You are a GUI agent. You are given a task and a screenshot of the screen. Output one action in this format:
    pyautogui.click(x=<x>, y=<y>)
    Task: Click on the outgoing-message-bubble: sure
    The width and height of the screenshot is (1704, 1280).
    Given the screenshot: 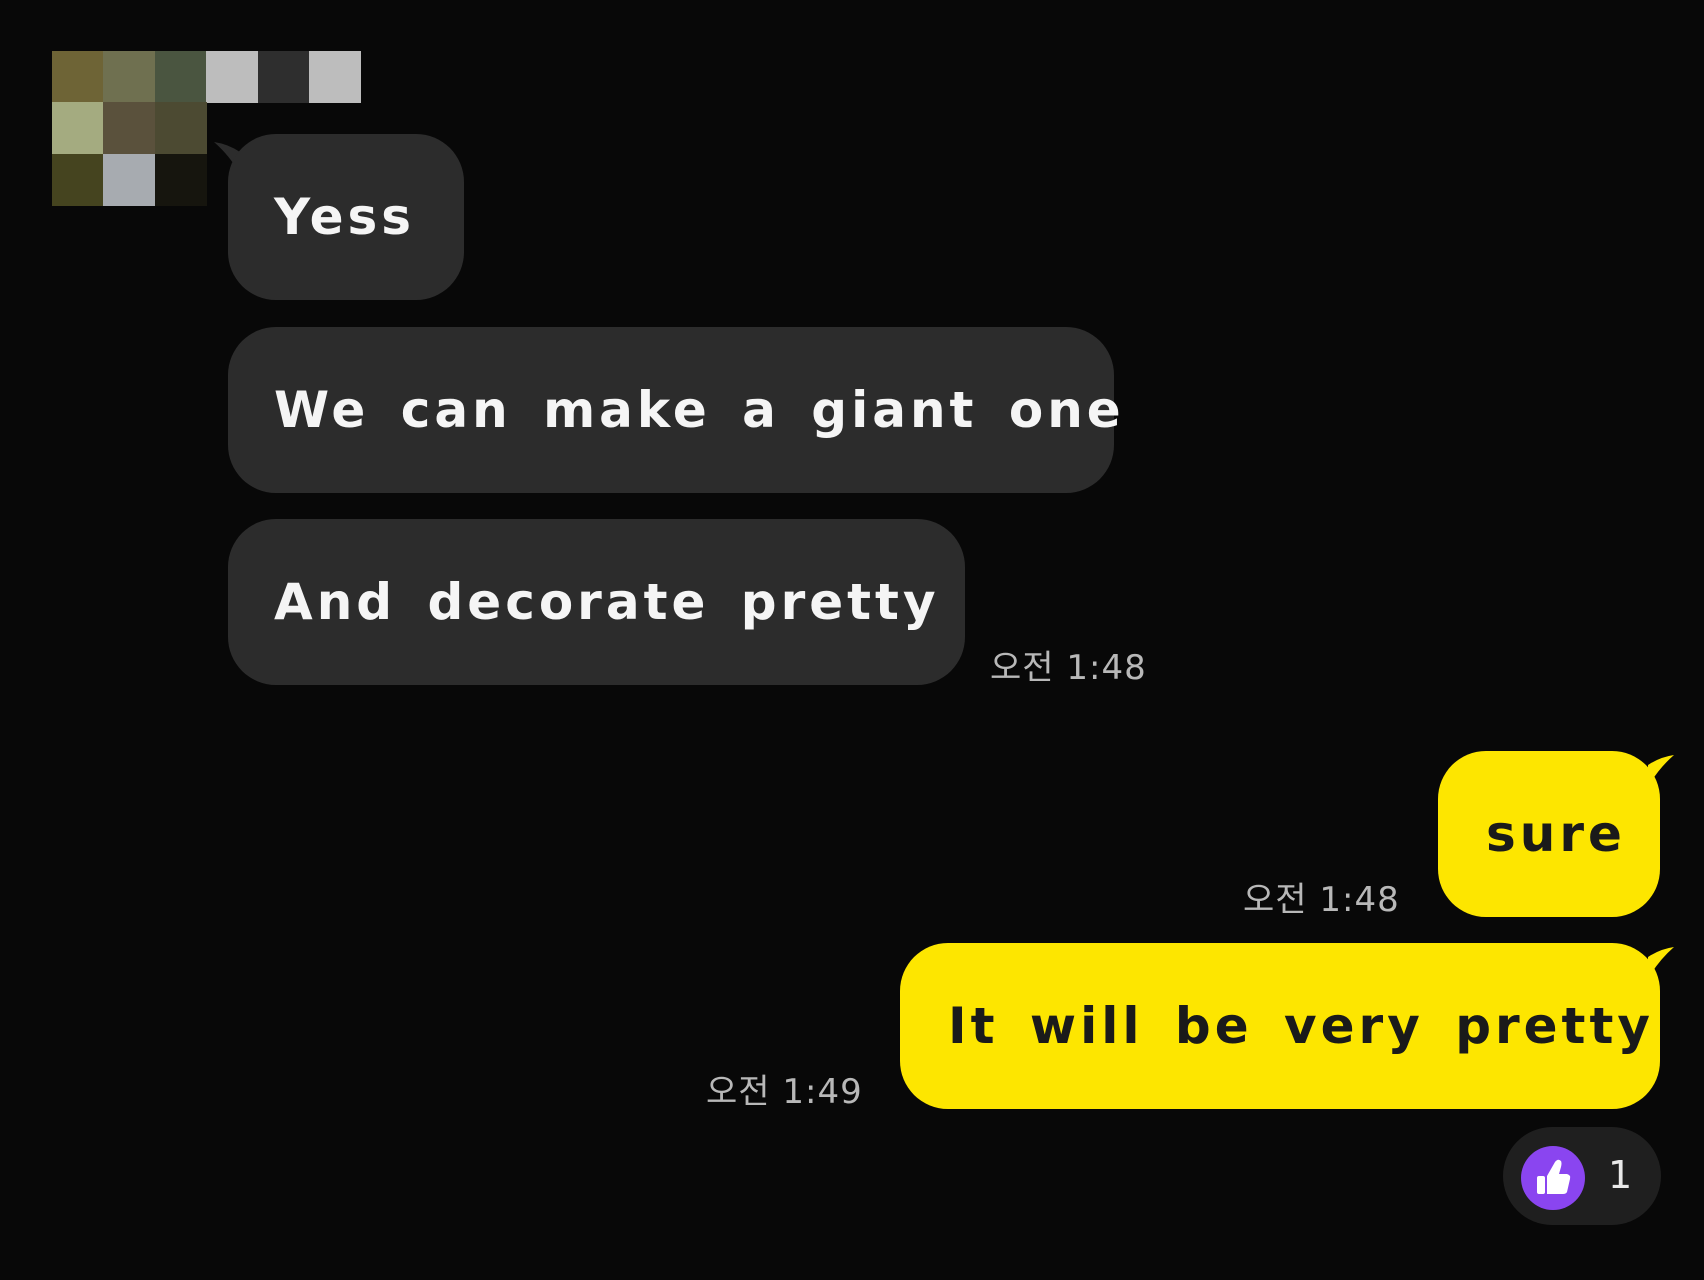 What is the action you would take?
    pyautogui.click(x=1549, y=834)
    